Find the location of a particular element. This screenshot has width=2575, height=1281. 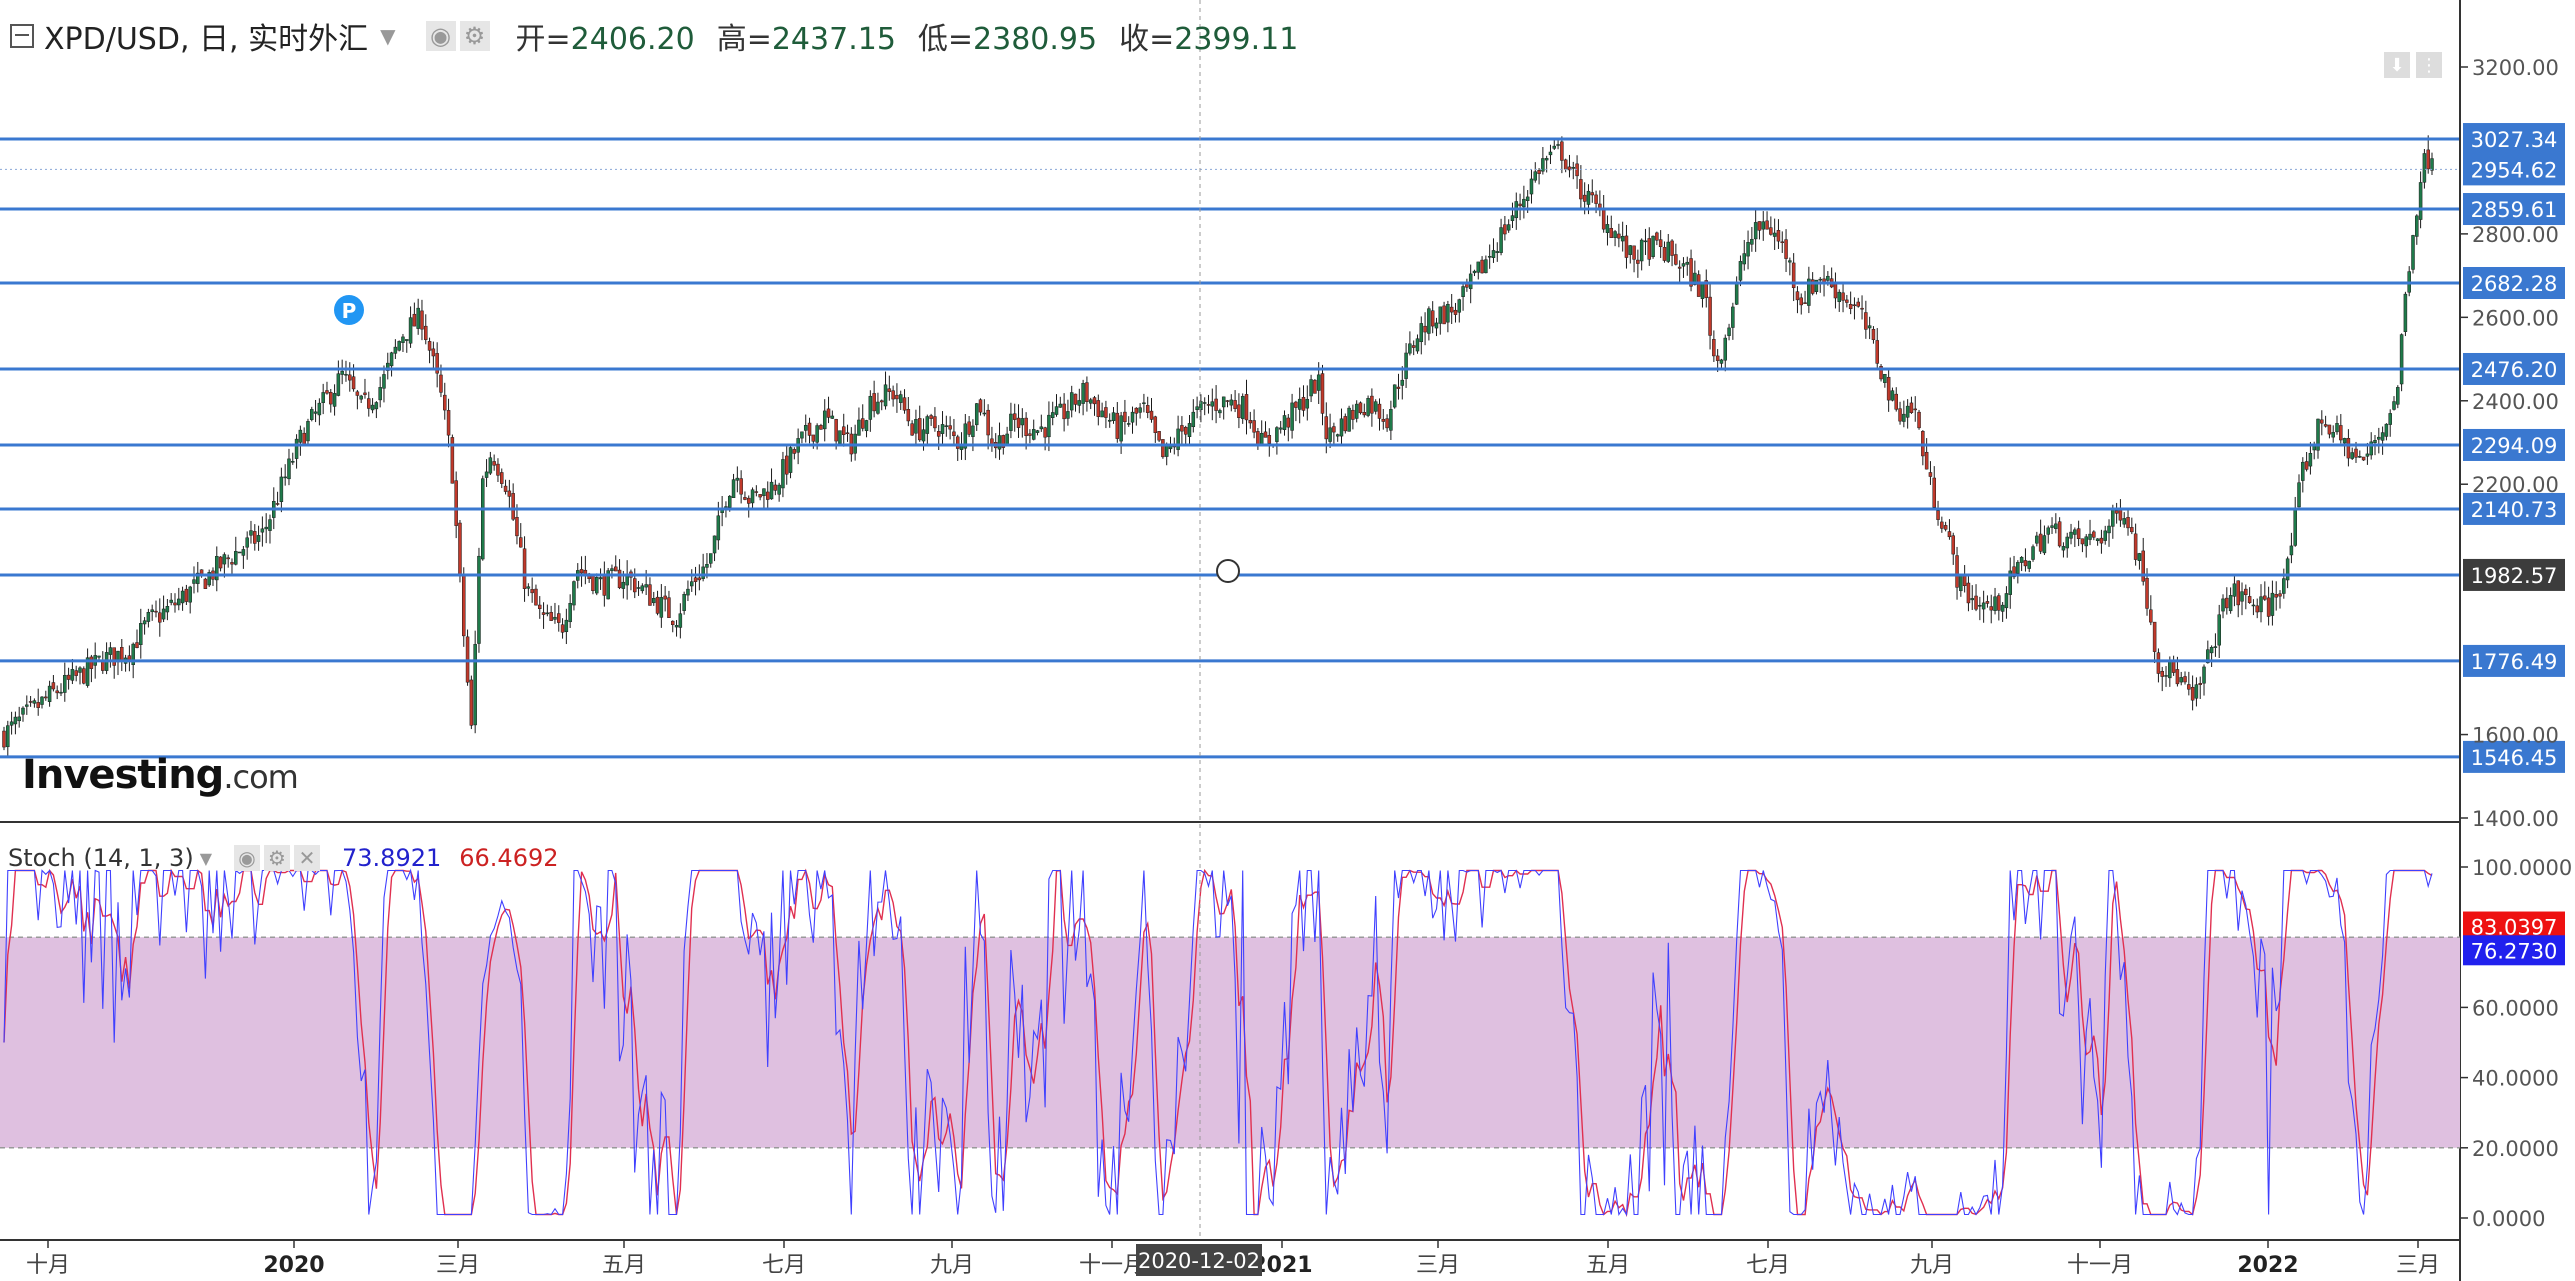

more-icon: ⋮ is located at coordinates (2429, 65).